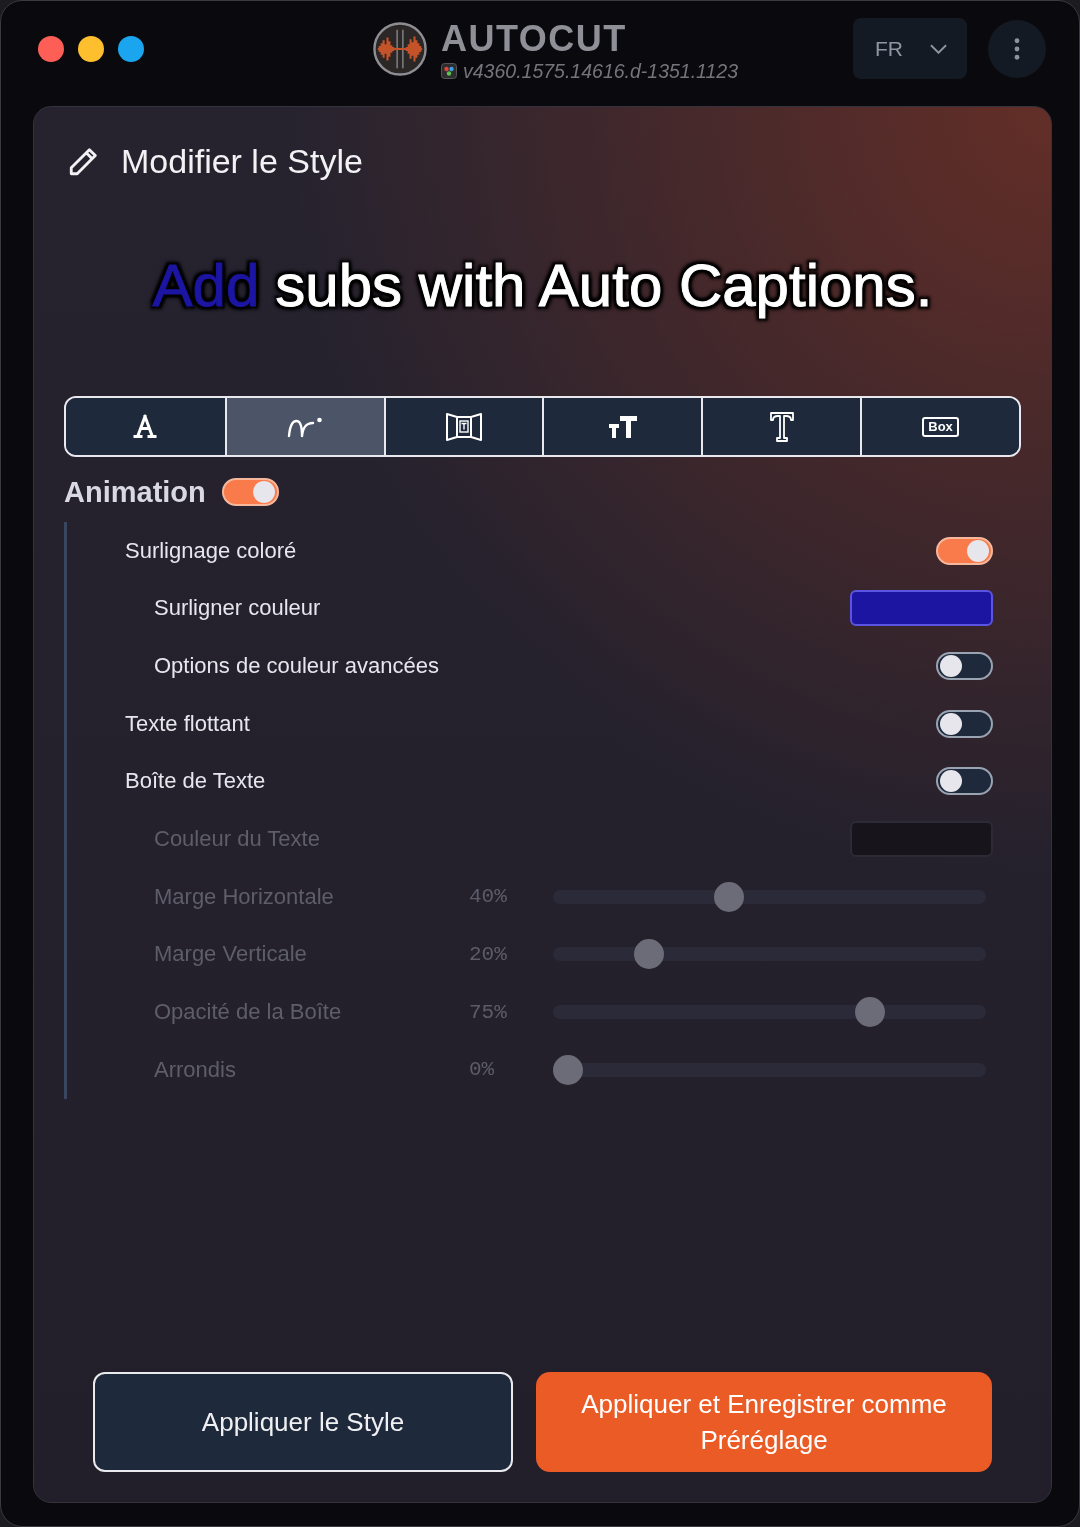 Image resolution: width=1080 pixels, height=1527 pixels. I want to click on setting-label: Texte flottant, so click(187, 723).